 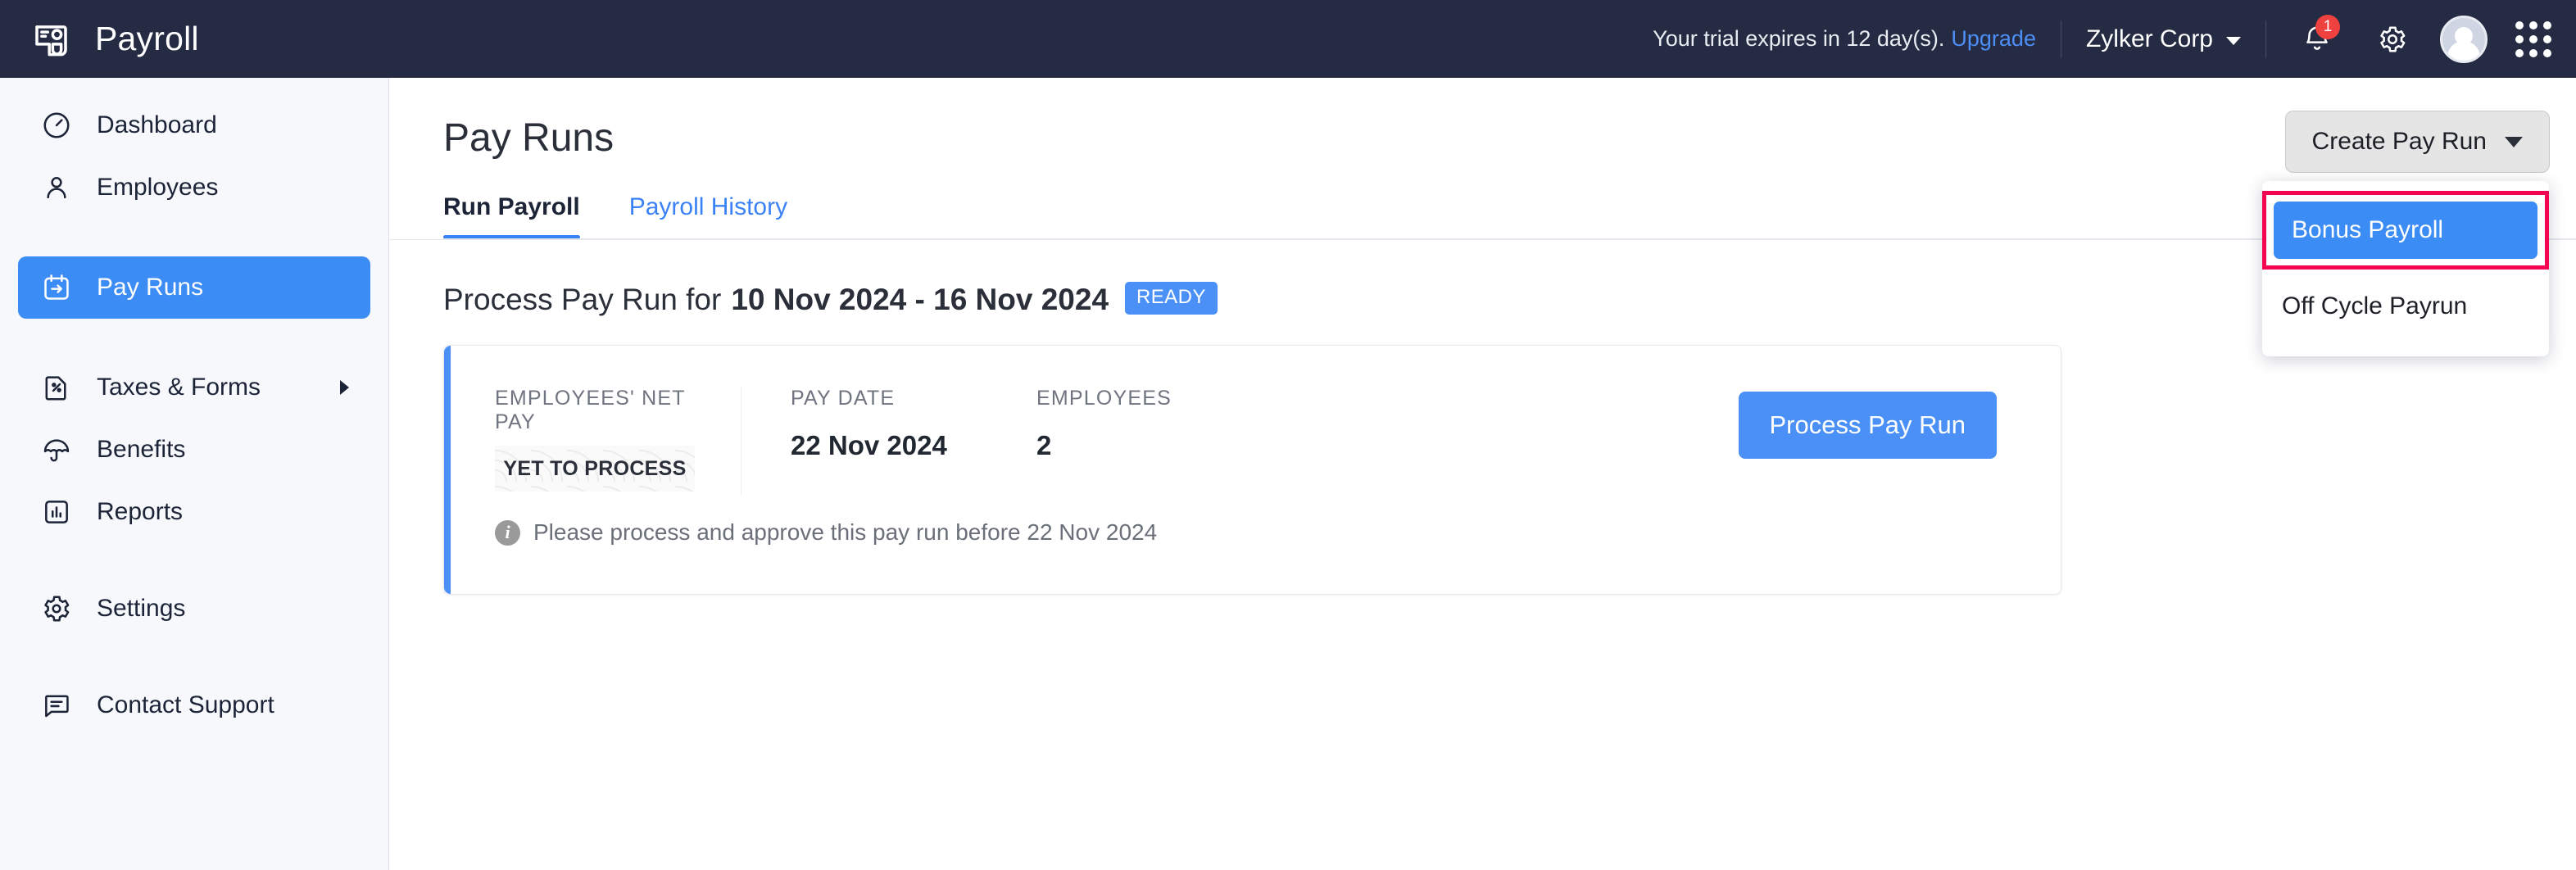 I want to click on stat-value: YET TO PROCESS, so click(x=595, y=469).